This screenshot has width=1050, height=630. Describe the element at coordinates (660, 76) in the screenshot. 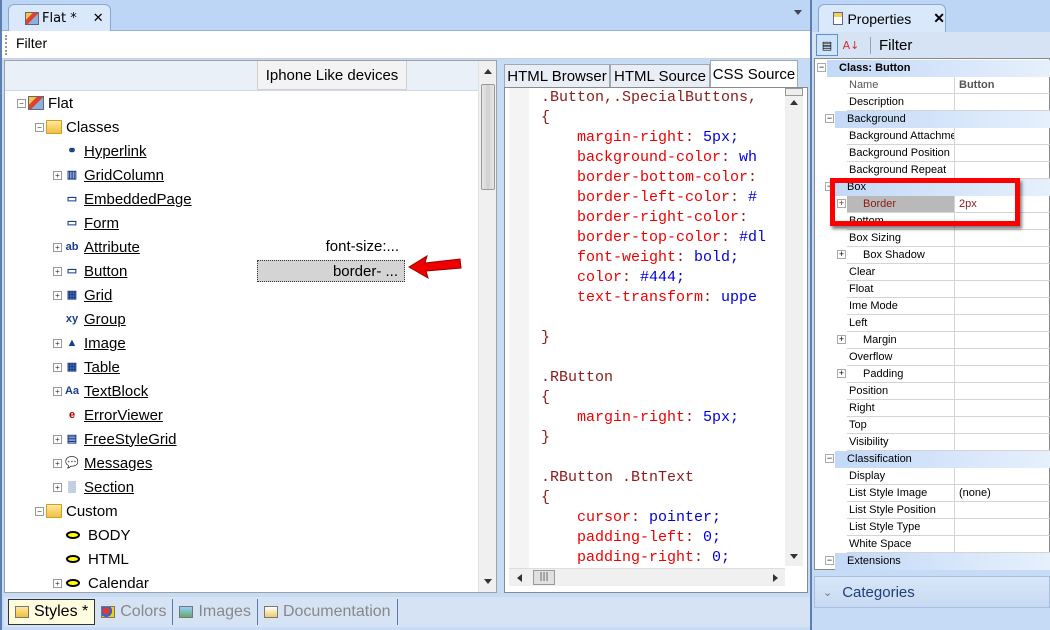

I see `tab-html-source: HTML Source` at that location.